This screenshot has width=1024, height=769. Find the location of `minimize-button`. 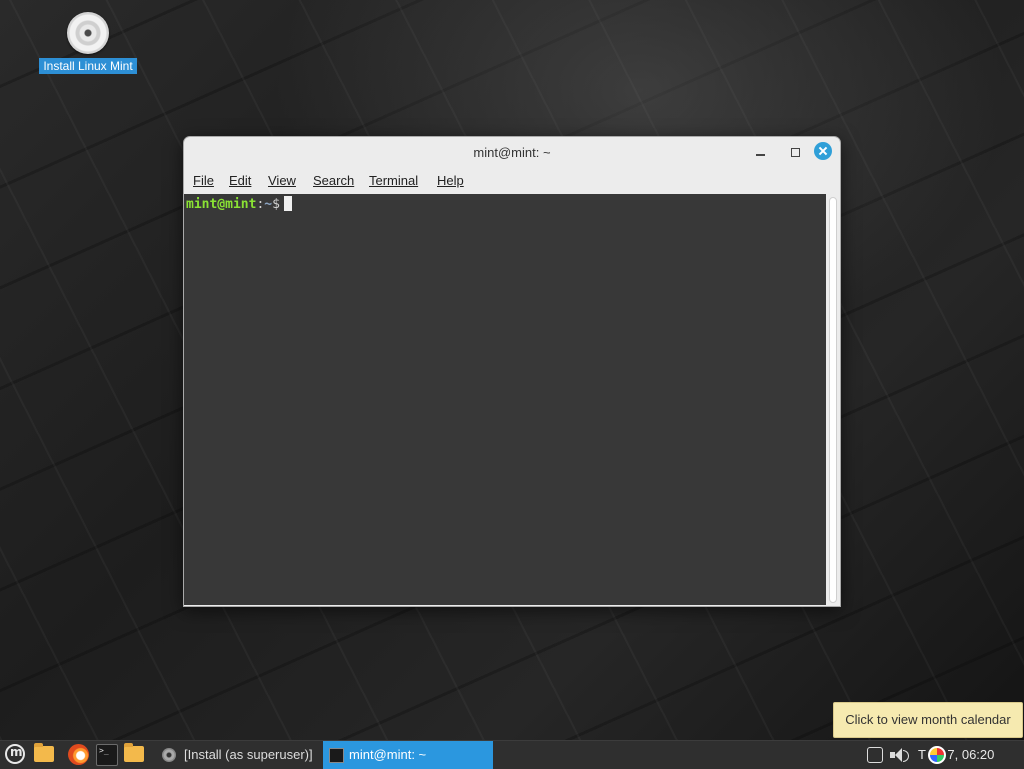

minimize-button is located at coordinates (761, 152).